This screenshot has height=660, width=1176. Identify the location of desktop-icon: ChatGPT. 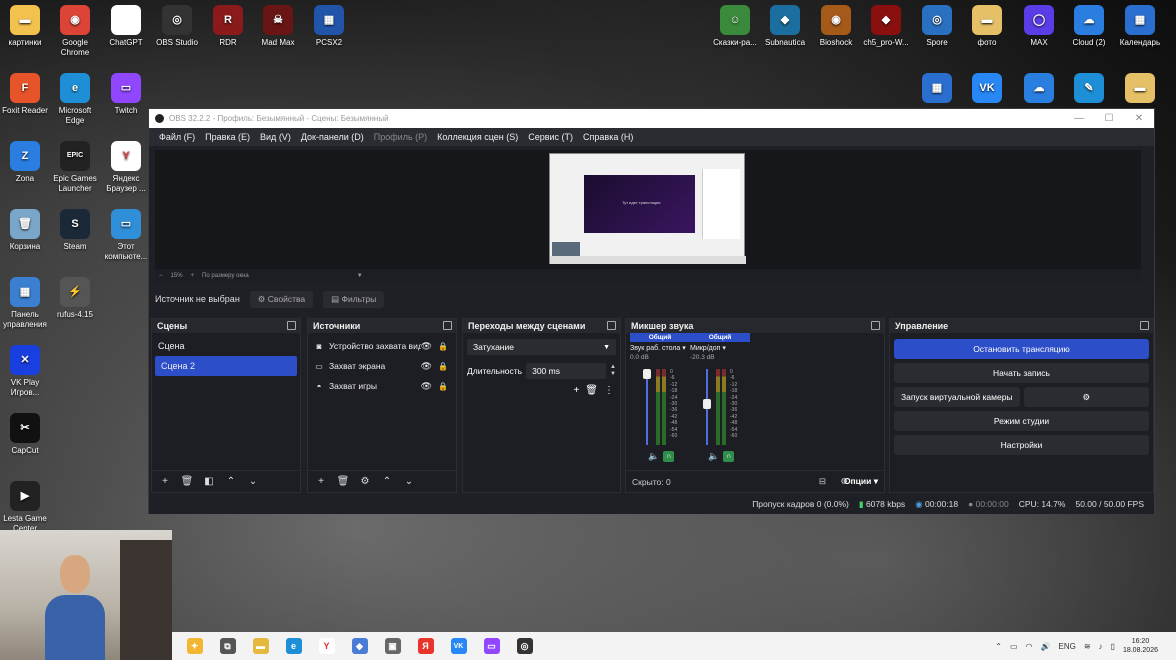
(126, 26).